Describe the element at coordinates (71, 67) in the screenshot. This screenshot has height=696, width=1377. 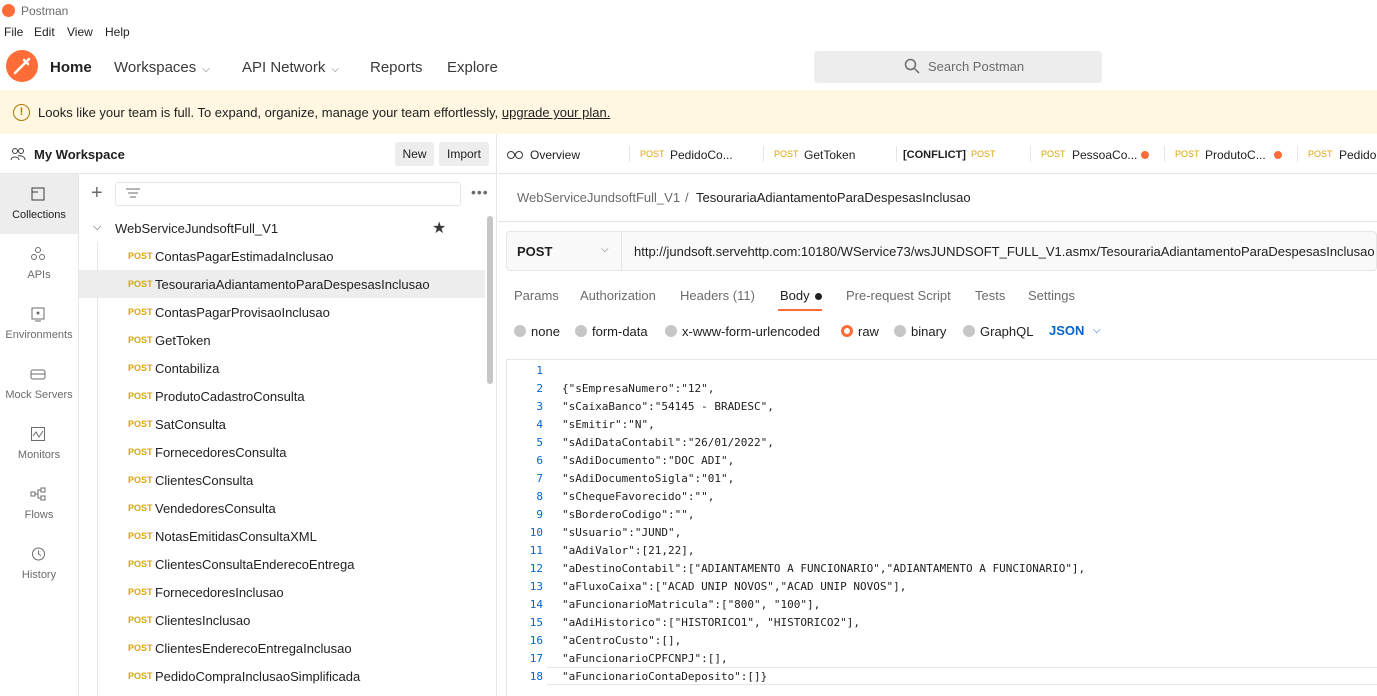
I see `nav-home: Home` at that location.